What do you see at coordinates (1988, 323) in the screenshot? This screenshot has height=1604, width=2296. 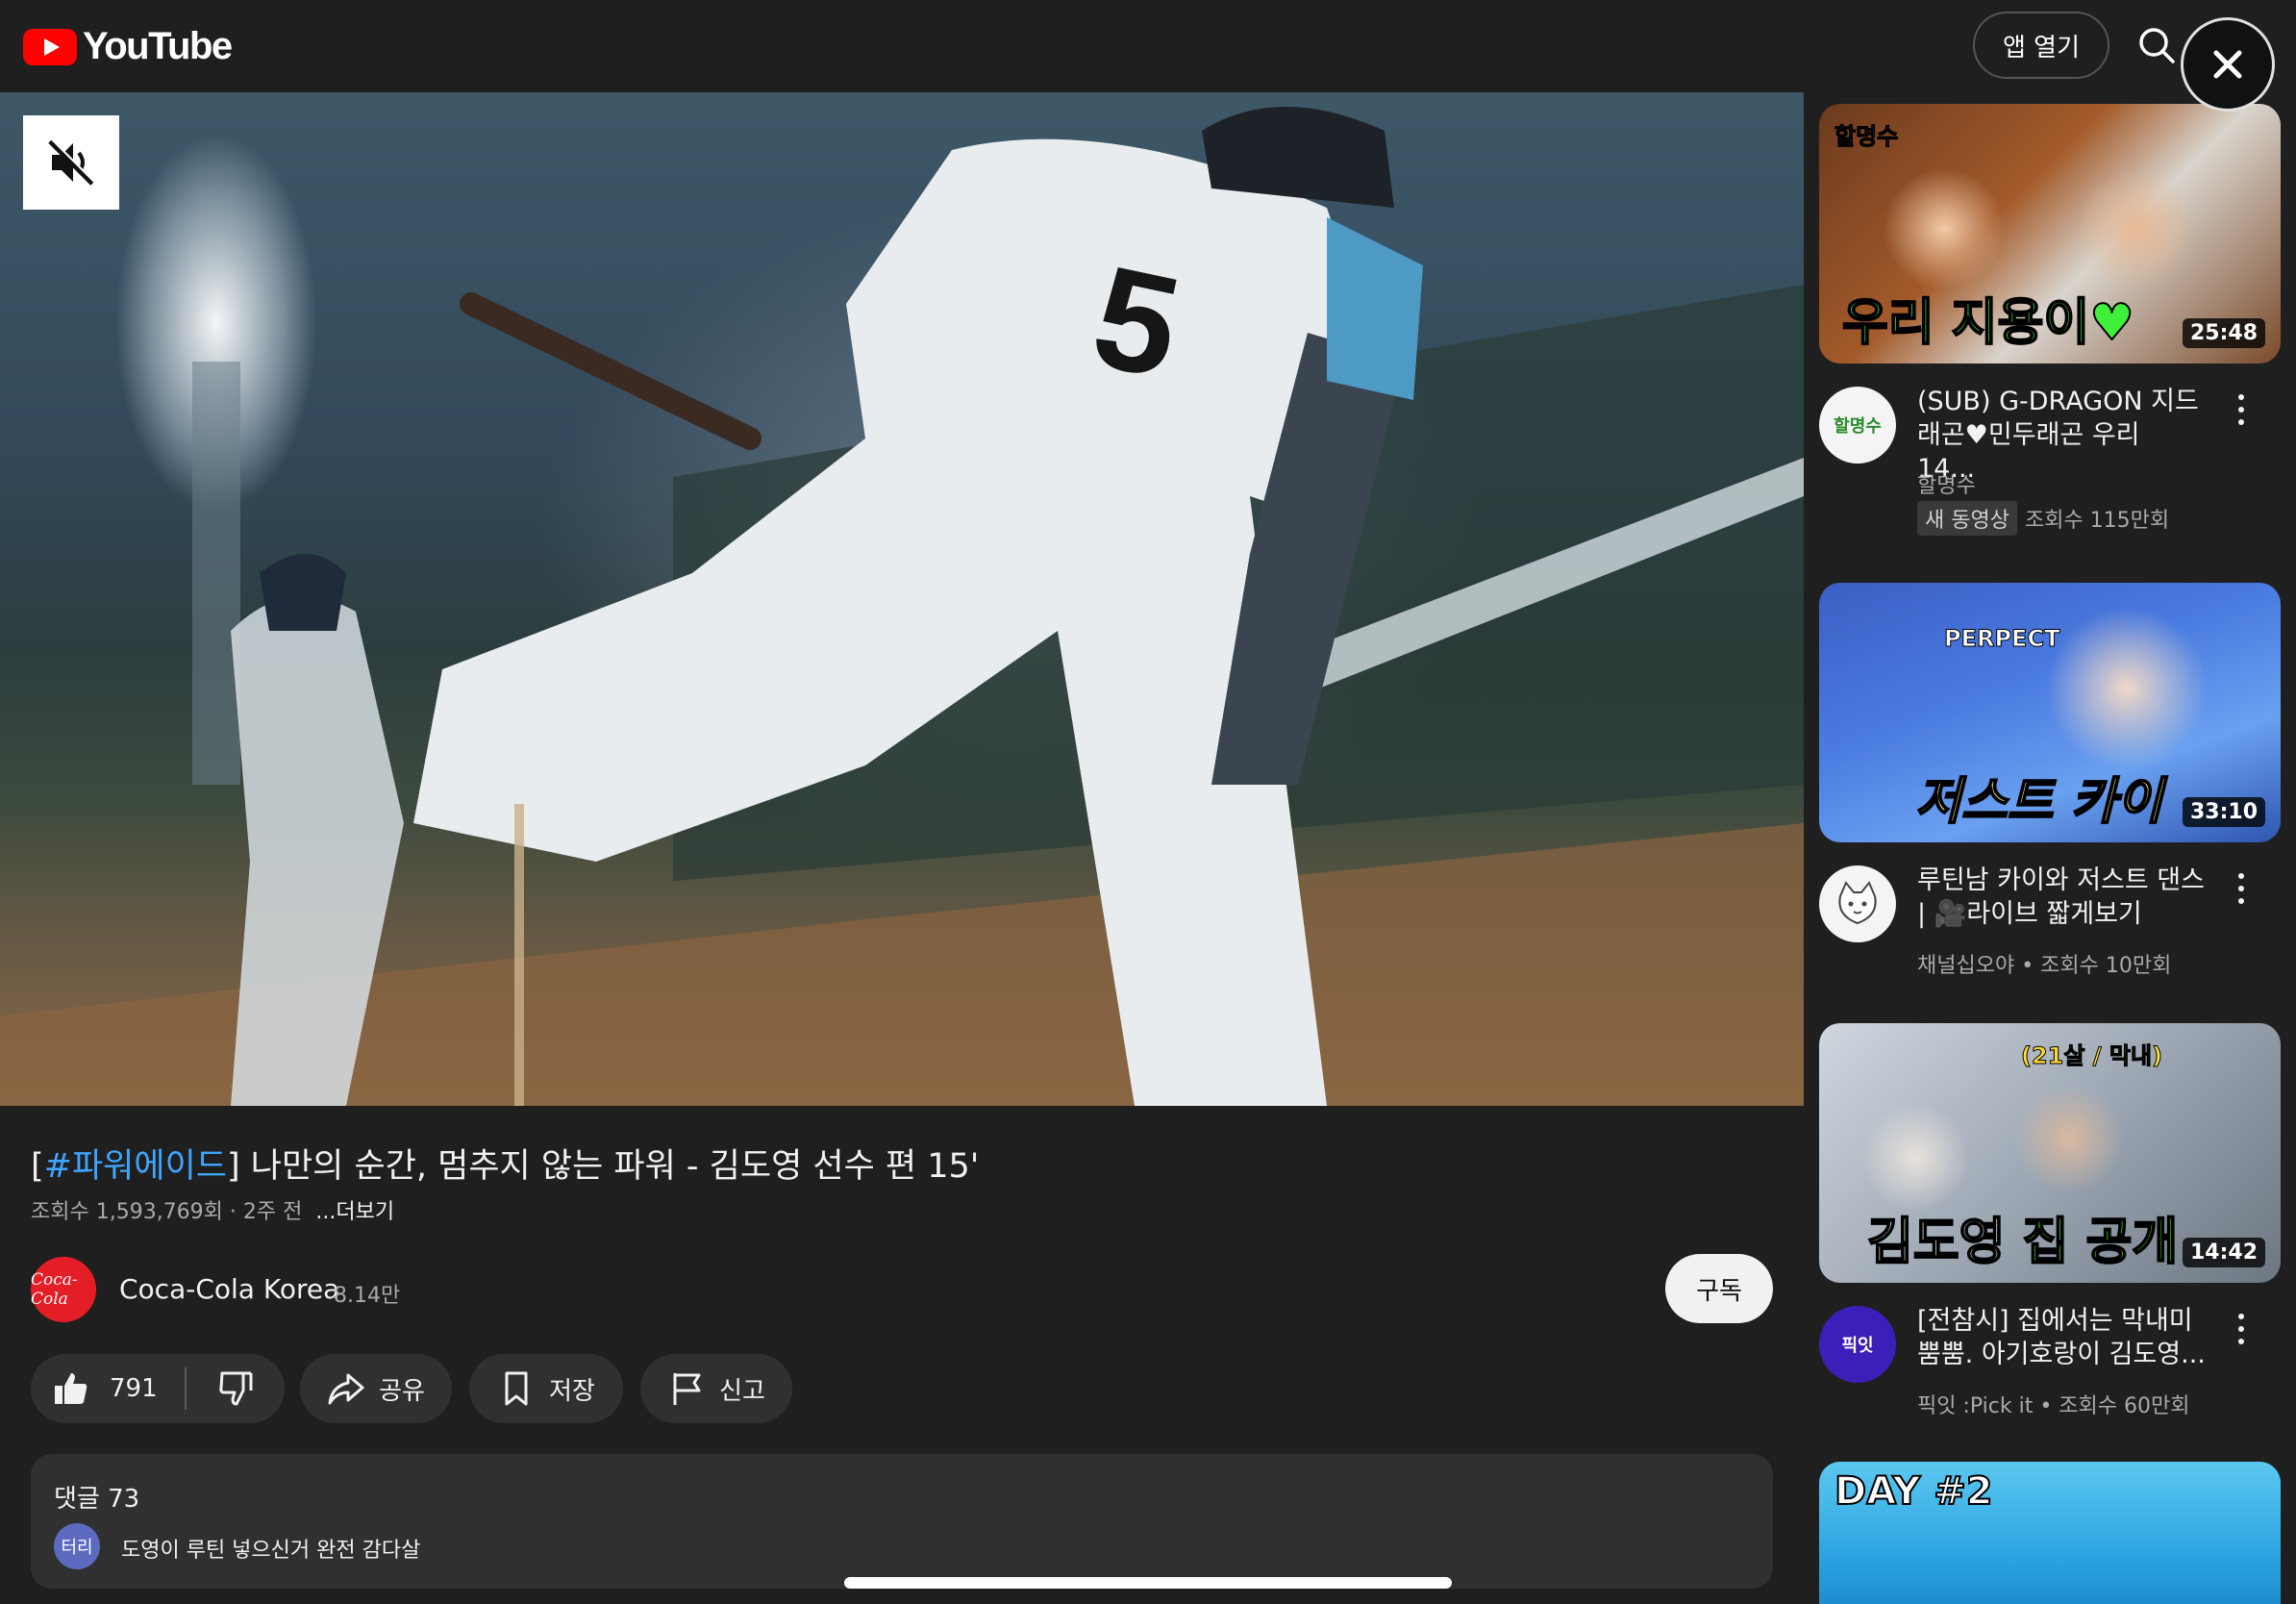 I see `thumbnail-caption: 우리 지용이♥` at bounding box center [1988, 323].